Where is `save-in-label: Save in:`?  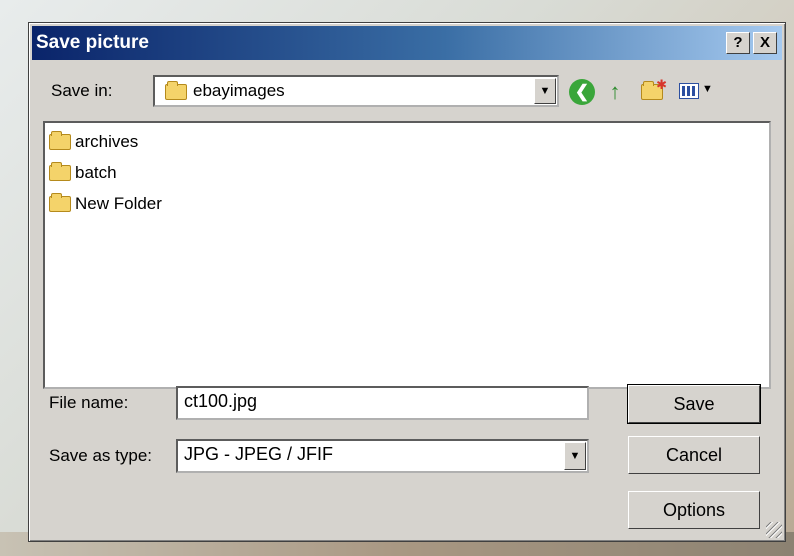
save-in-label: Save in: is located at coordinates (82, 90).